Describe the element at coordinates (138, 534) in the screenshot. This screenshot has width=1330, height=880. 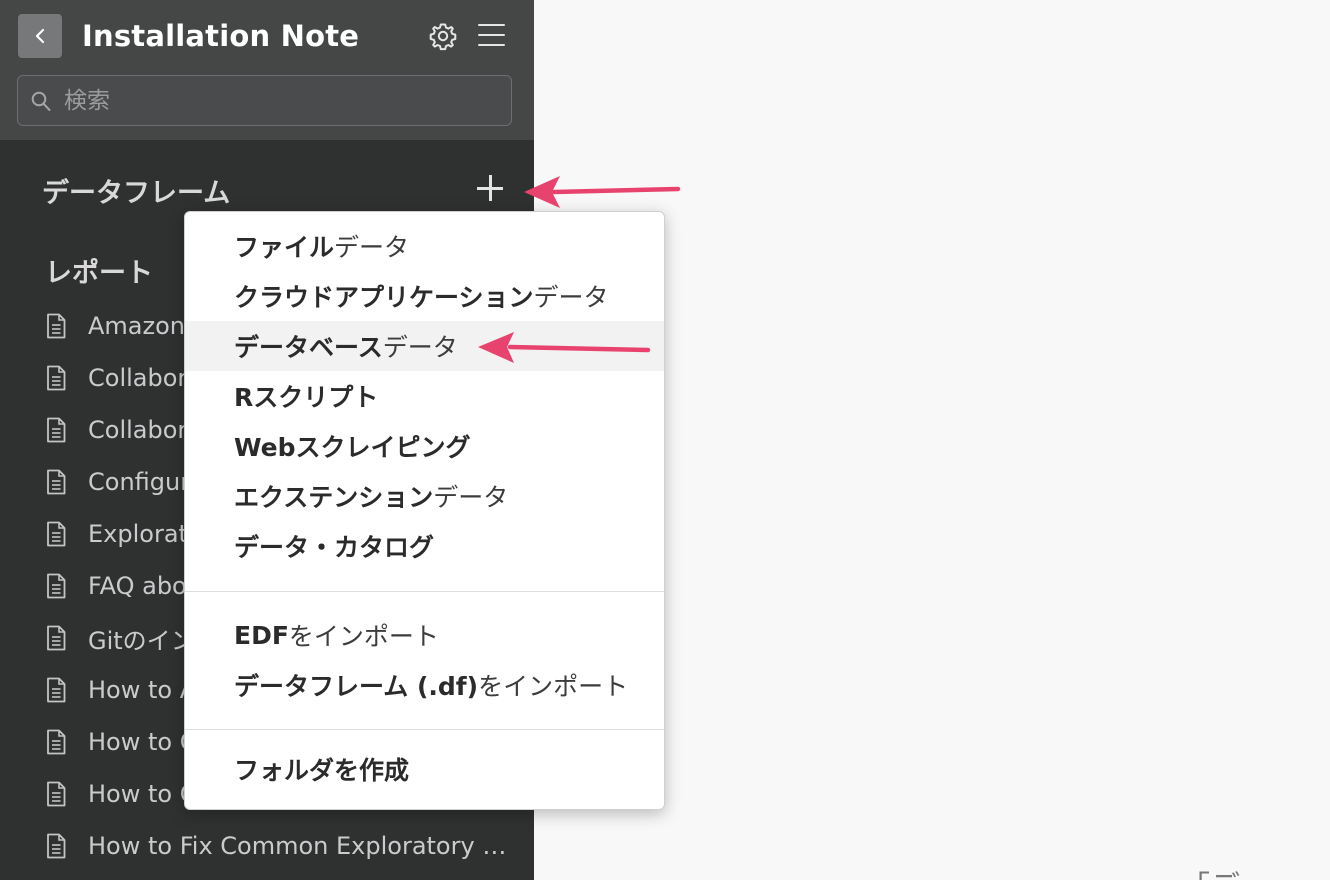
I see `report-label: Explorat` at that location.